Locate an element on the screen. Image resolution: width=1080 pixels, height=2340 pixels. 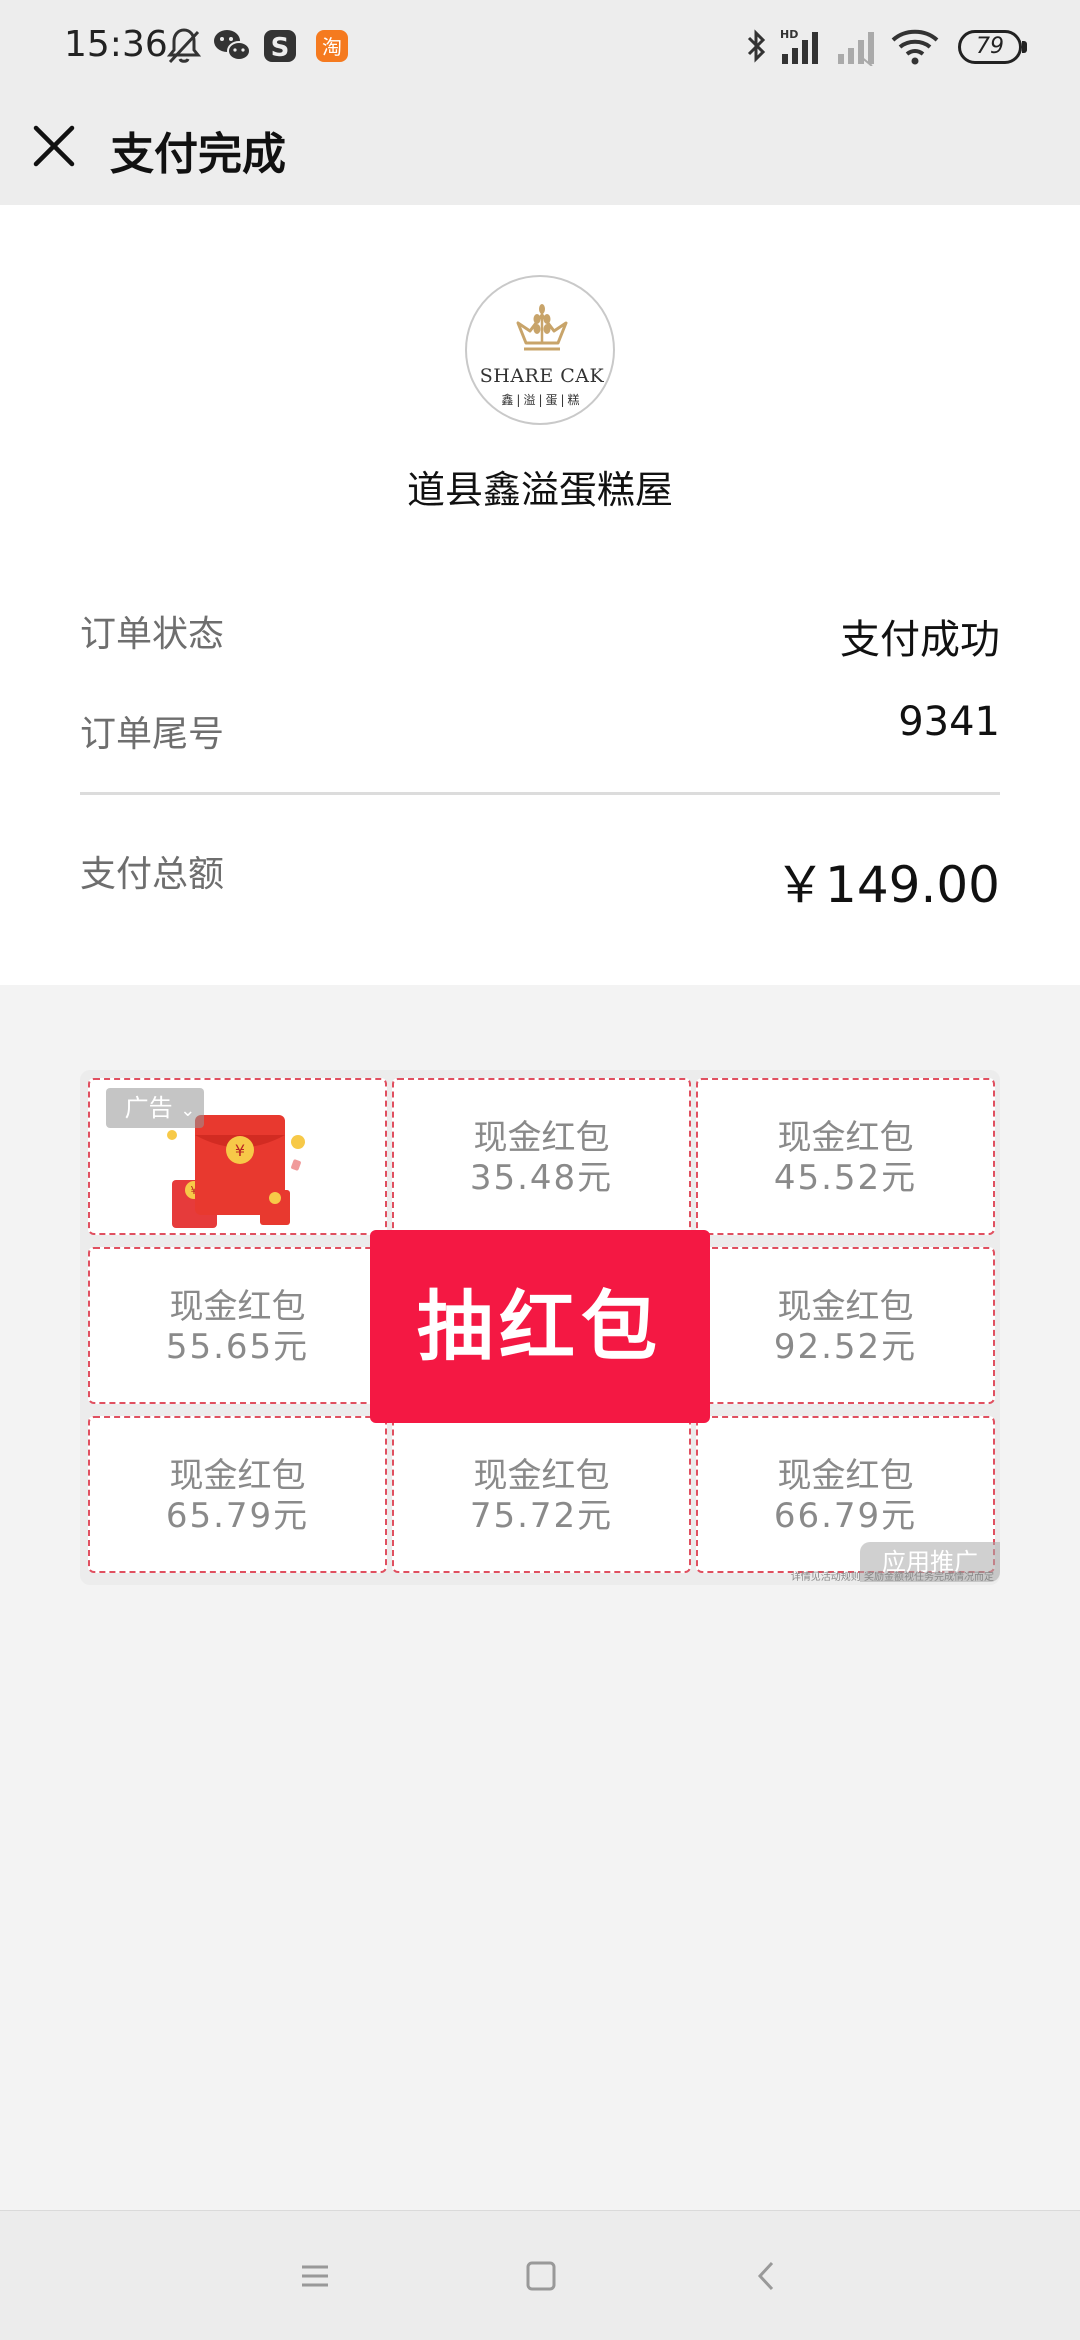
menu-icon is located at coordinates (315, 2276).